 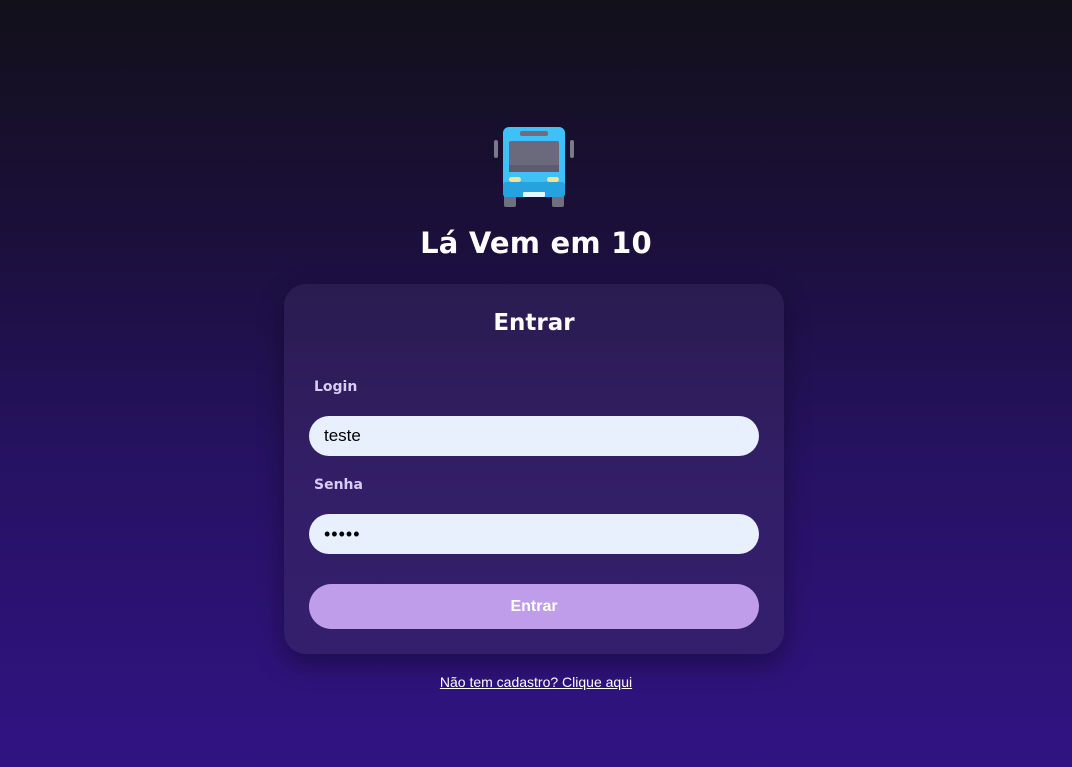 What do you see at coordinates (534, 323) in the screenshot?
I see `login-card-title: Entrar` at bounding box center [534, 323].